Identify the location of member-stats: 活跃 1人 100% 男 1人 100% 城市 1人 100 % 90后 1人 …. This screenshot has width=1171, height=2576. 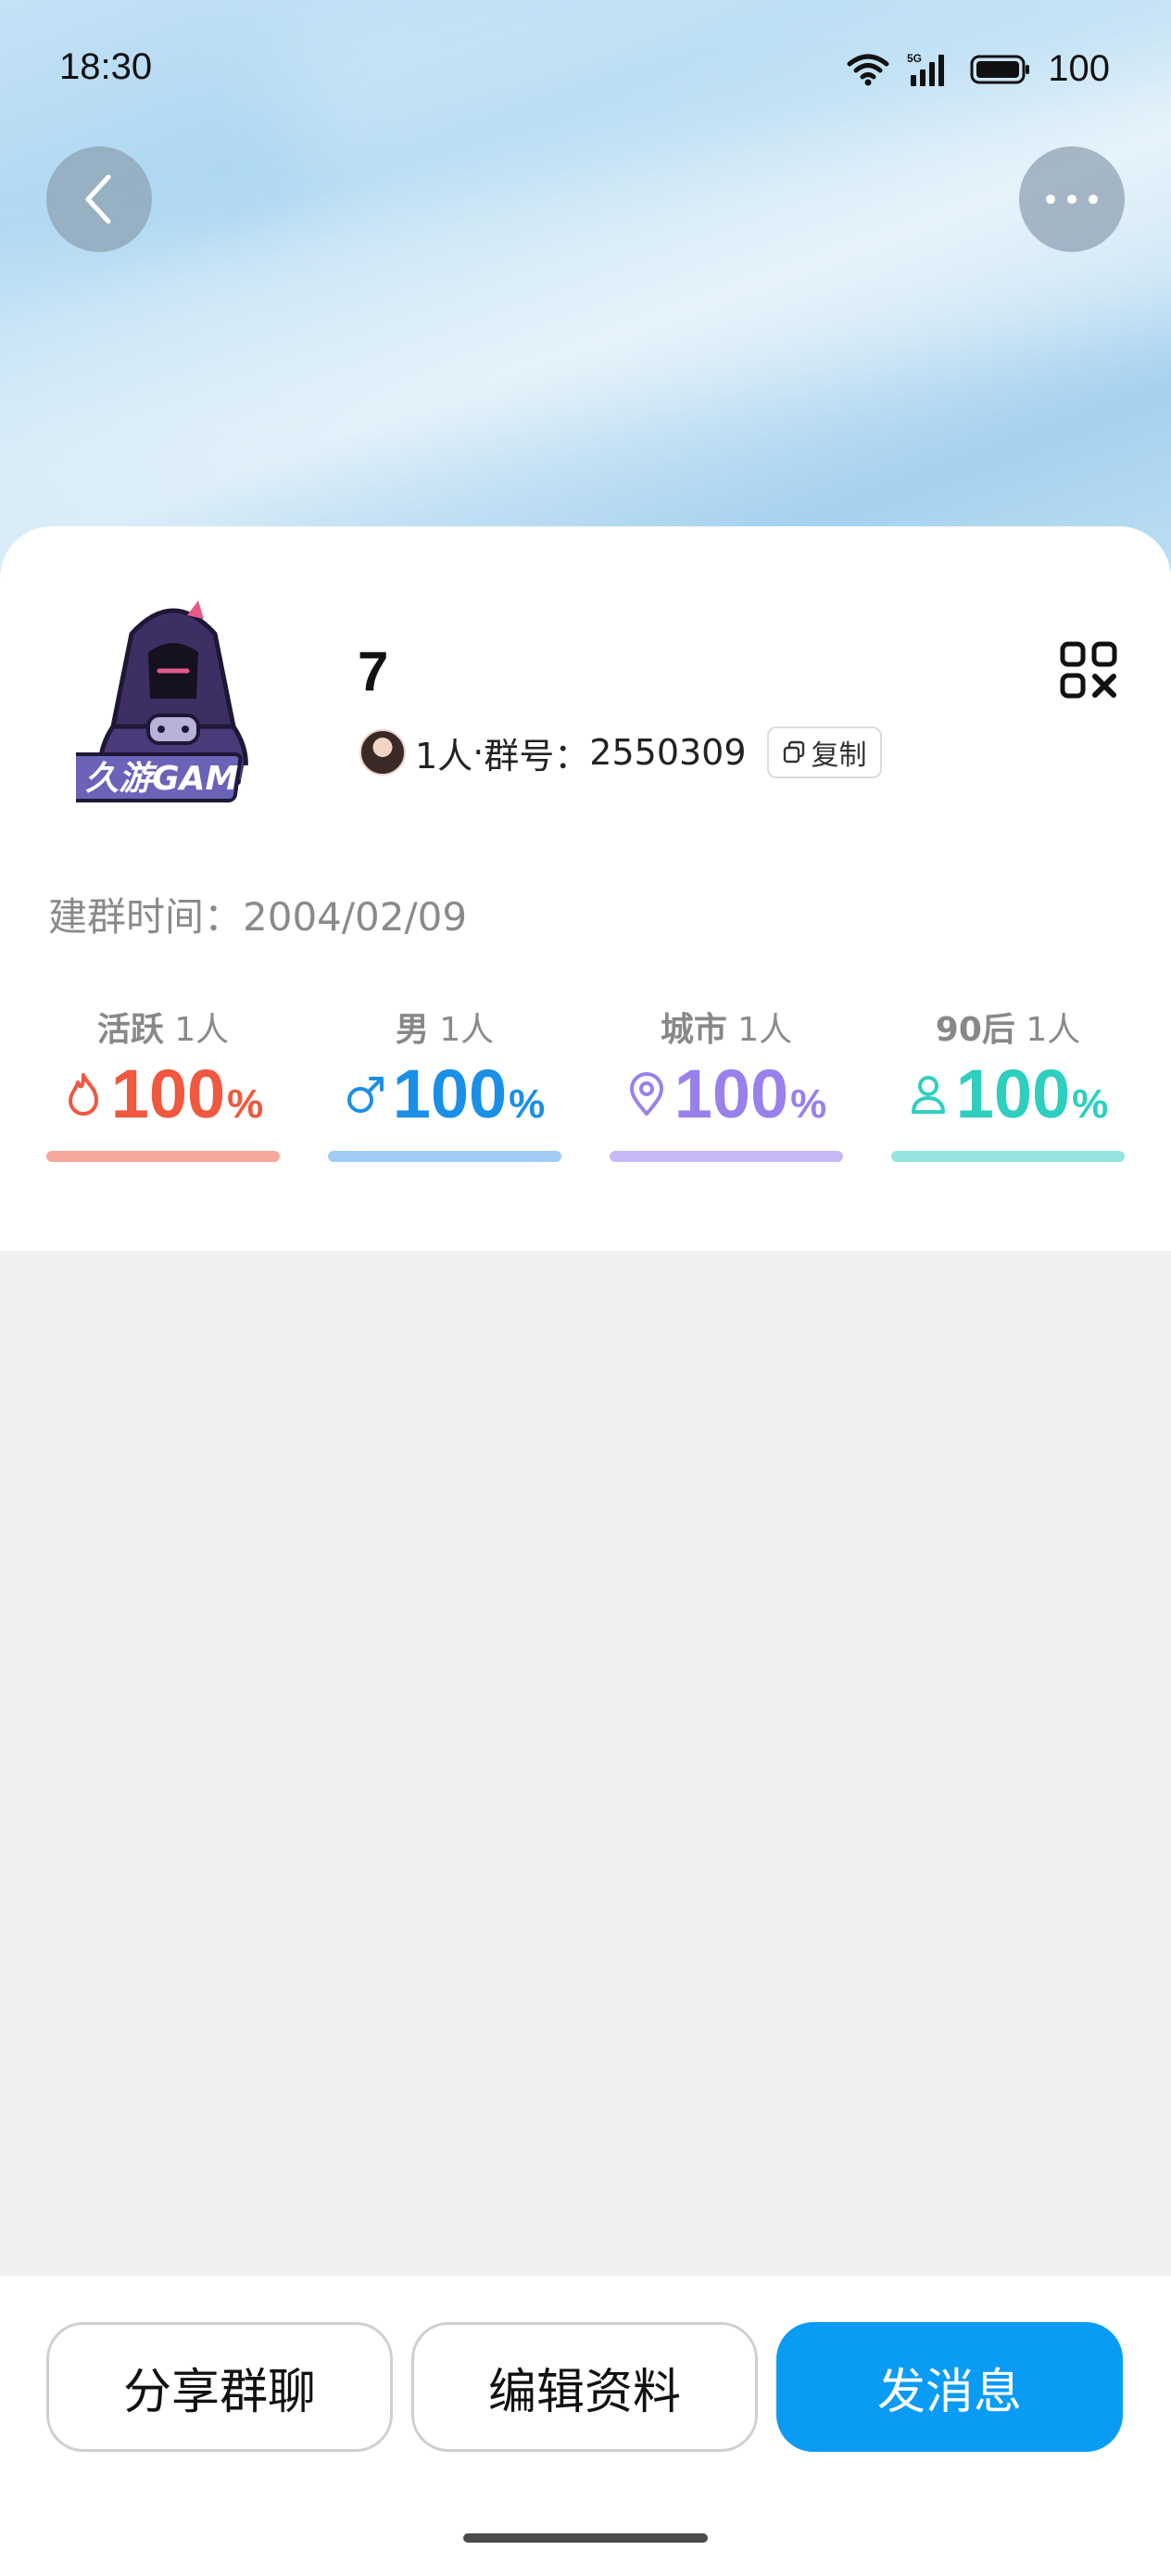
(585, 1104).